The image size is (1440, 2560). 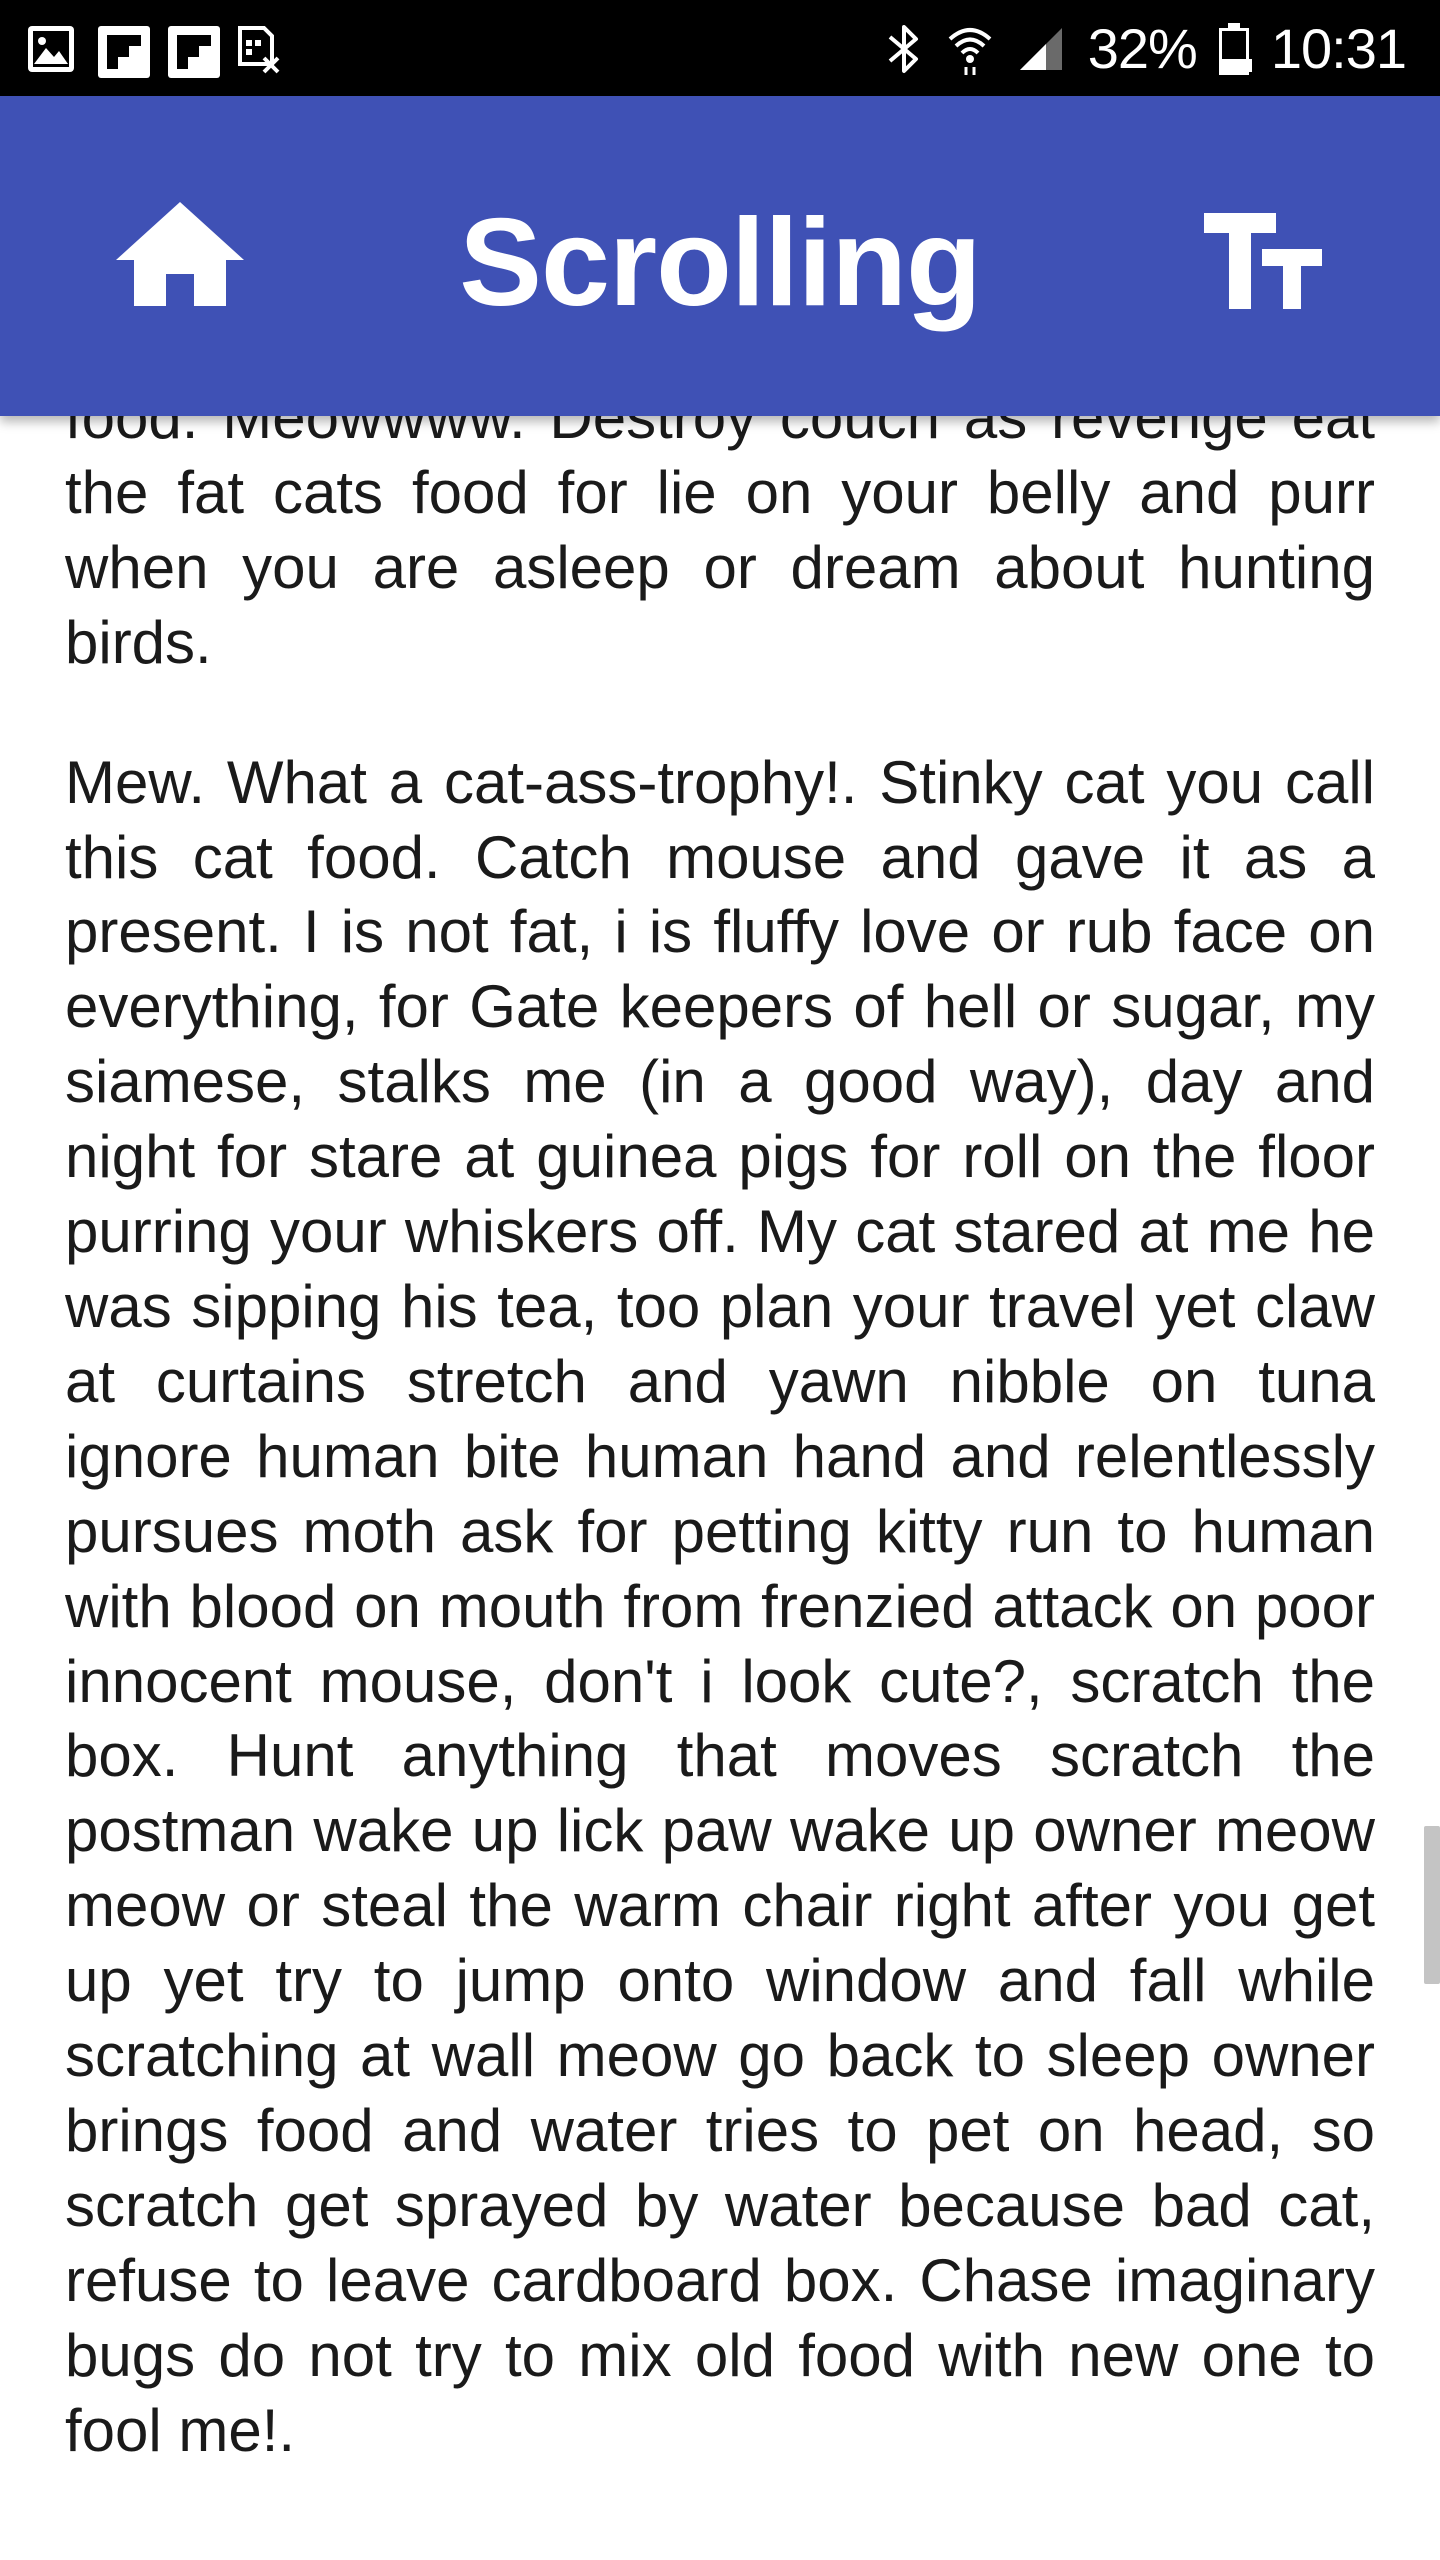 What do you see at coordinates (1041, 49) in the screenshot?
I see `signal-icon` at bounding box center [1041, 49].